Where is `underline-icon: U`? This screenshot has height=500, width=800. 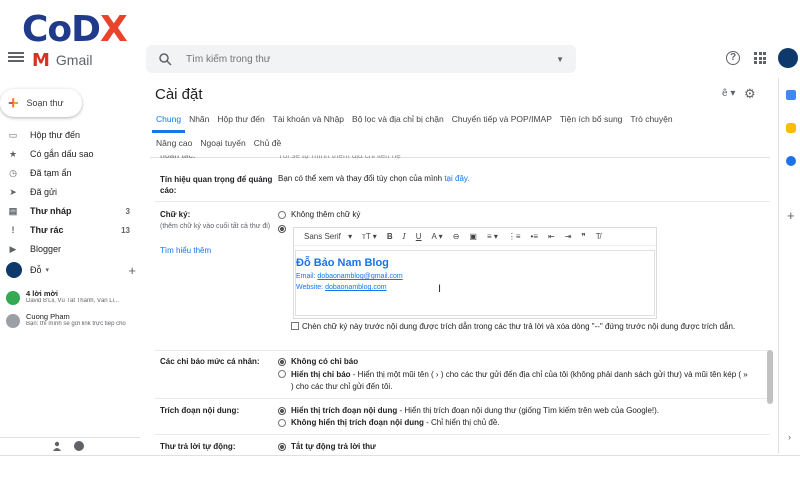 underline-icon: U is located at coordinates (419, 236).